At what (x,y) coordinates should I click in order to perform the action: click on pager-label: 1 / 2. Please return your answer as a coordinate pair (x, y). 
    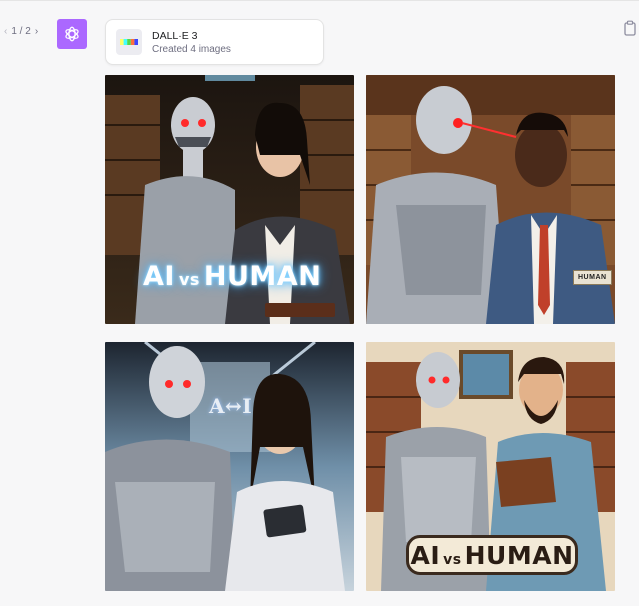
    Looking at the image, I should click on (21, 31).